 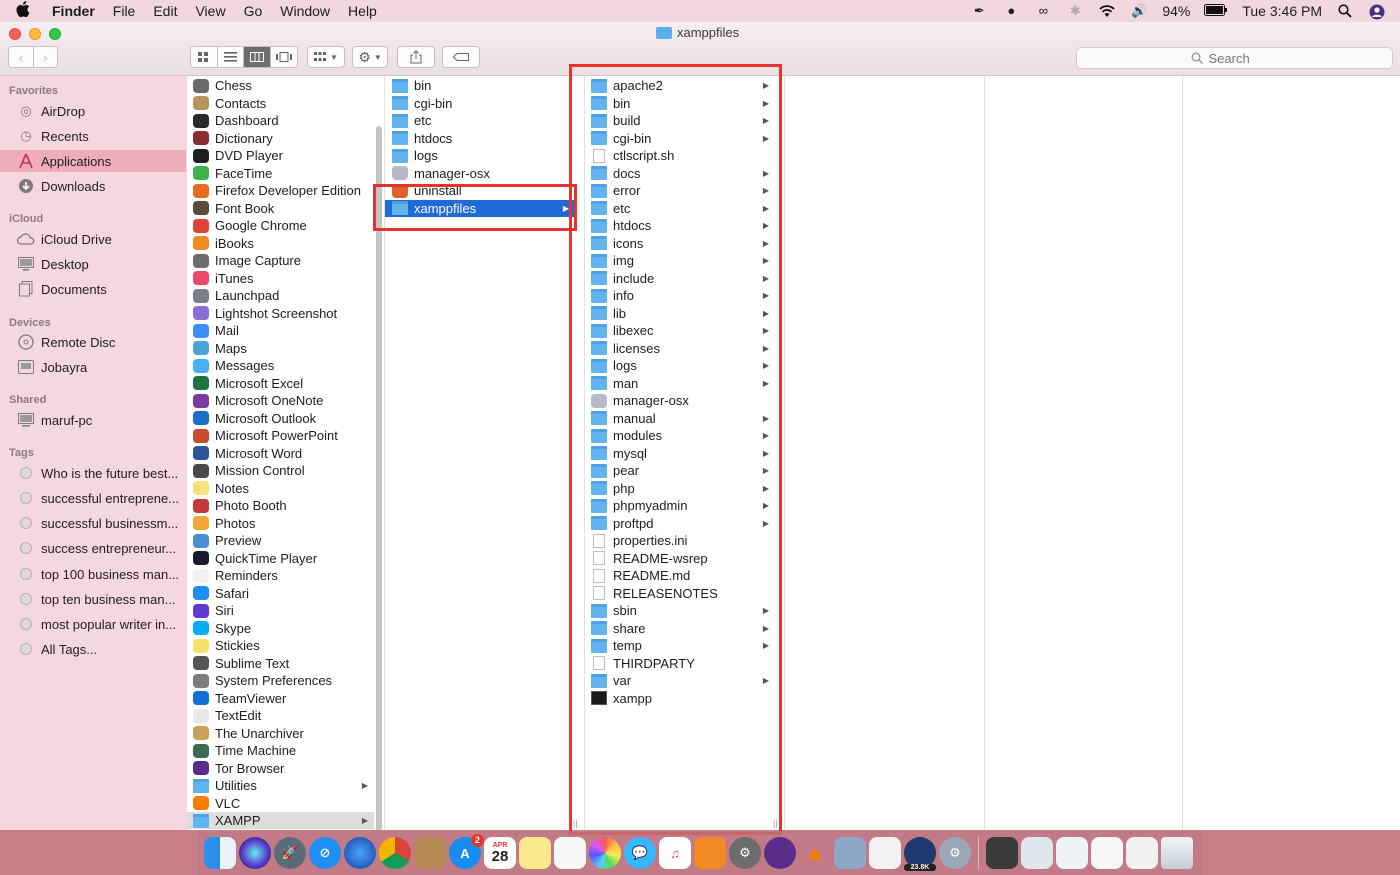 I want to click on file-item: proftpd ▶, so click(x=680, y=523).